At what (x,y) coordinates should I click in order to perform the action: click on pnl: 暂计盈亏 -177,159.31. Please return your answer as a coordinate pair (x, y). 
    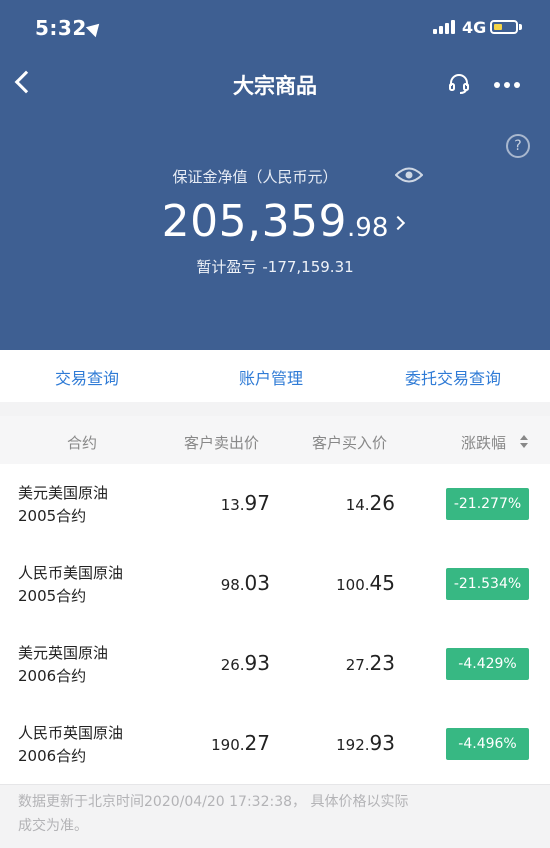
    Looking at the image, I should click on (275, 266).